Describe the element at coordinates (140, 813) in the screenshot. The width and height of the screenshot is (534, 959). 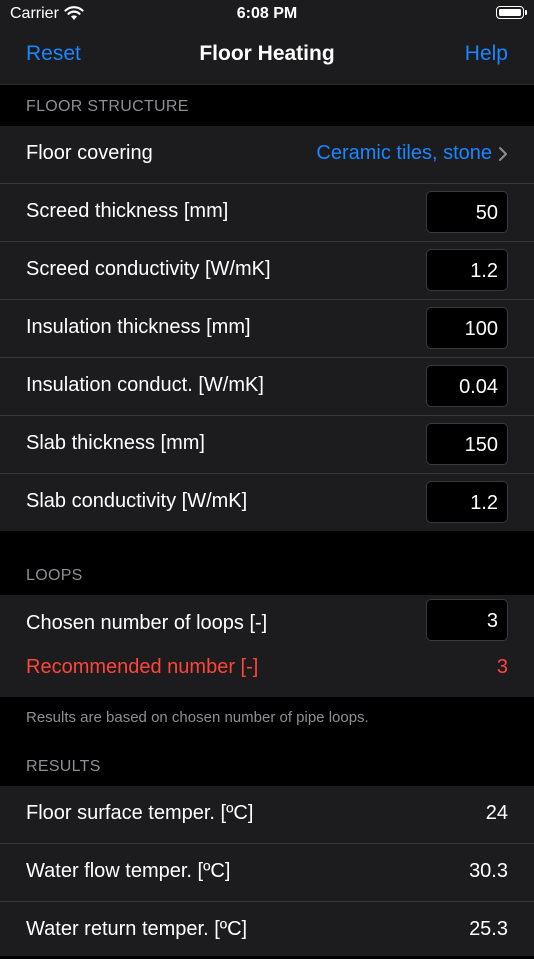
I see `floor-surface-temp-label: Floor surface temper. [ºC]` at that location.